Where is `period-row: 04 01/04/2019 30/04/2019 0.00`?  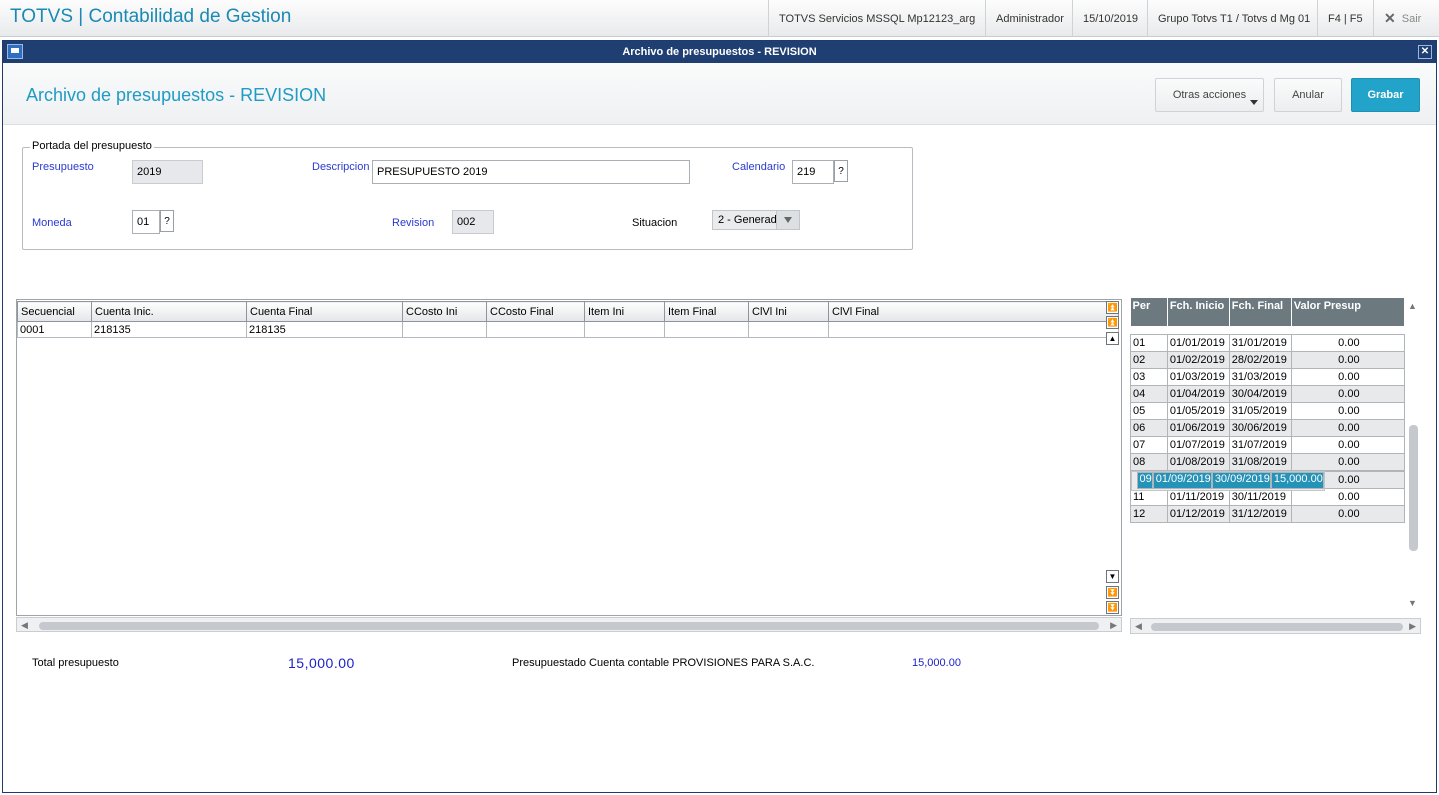
period-row: 04 01/04/2019 30/04/2019 0.00 is located at coordinates (1268, 393).